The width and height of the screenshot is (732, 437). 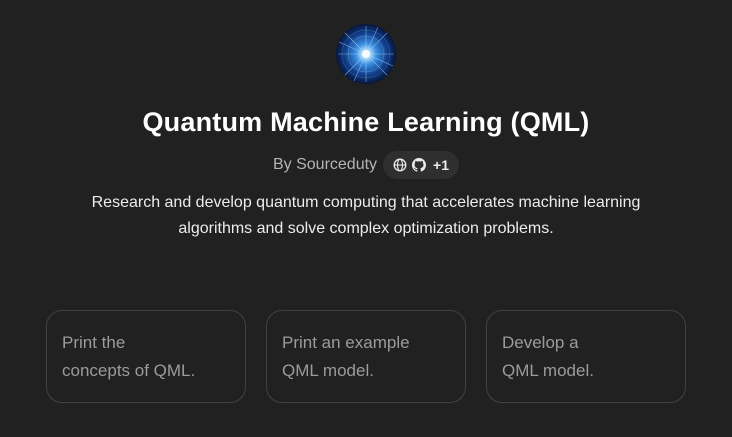 I want to click on avatar, so click(x=366, y=54).